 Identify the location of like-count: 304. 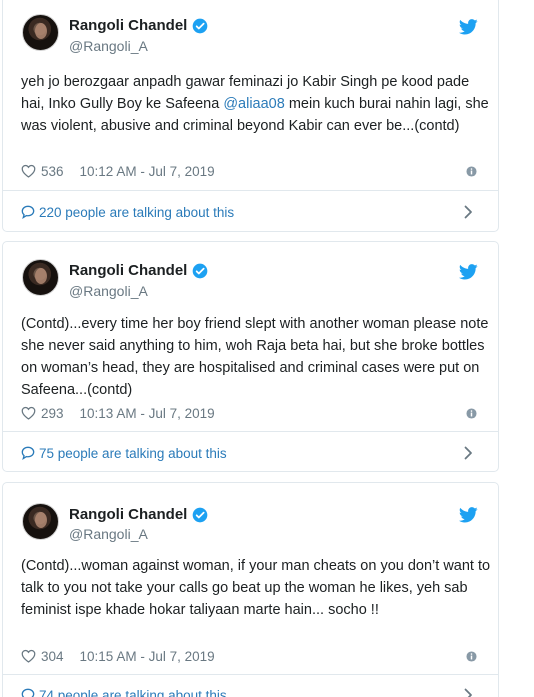
(52, 656).